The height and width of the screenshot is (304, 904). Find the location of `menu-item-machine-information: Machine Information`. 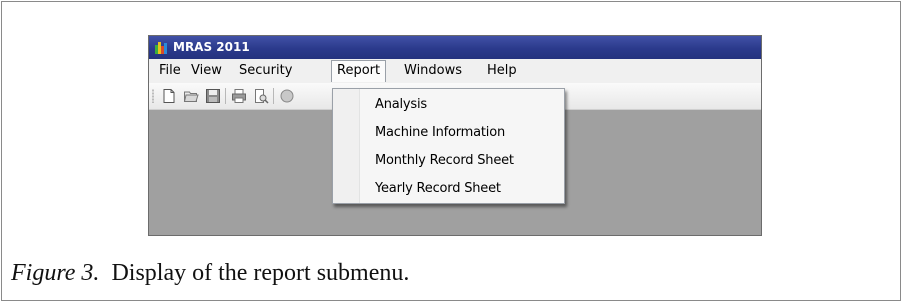

menu-item-machine-information: Machine Information is located at coordinates (440, 133).